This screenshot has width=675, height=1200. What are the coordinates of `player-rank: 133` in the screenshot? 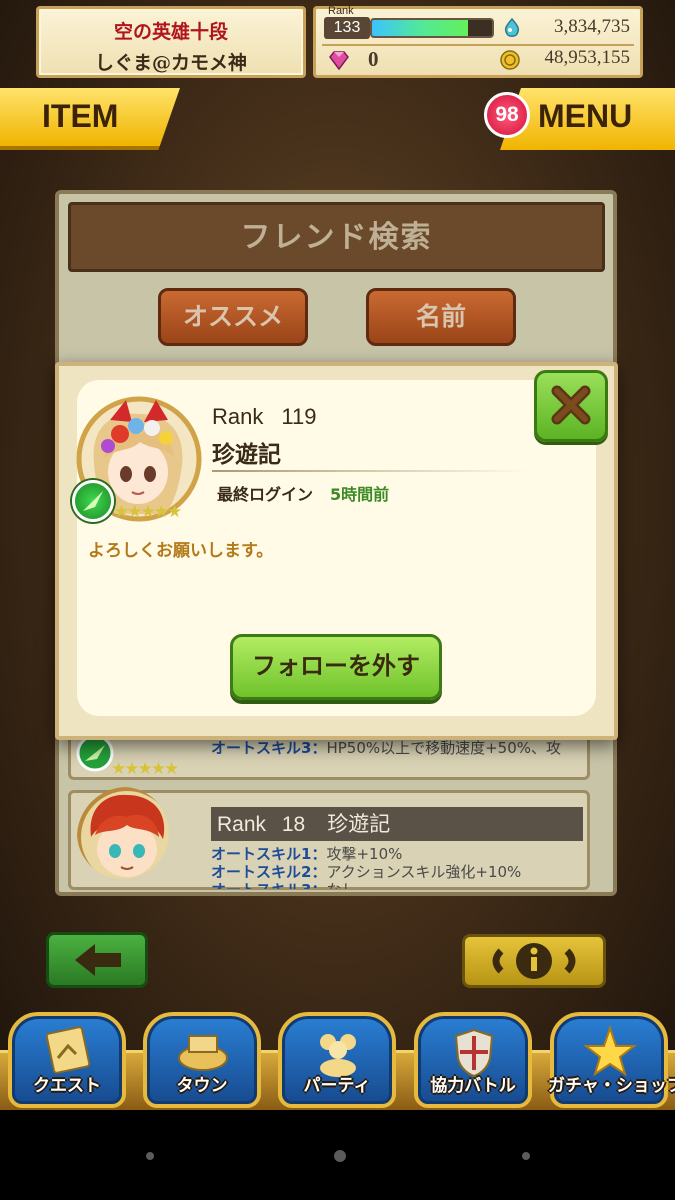 It's located at (347, 28).